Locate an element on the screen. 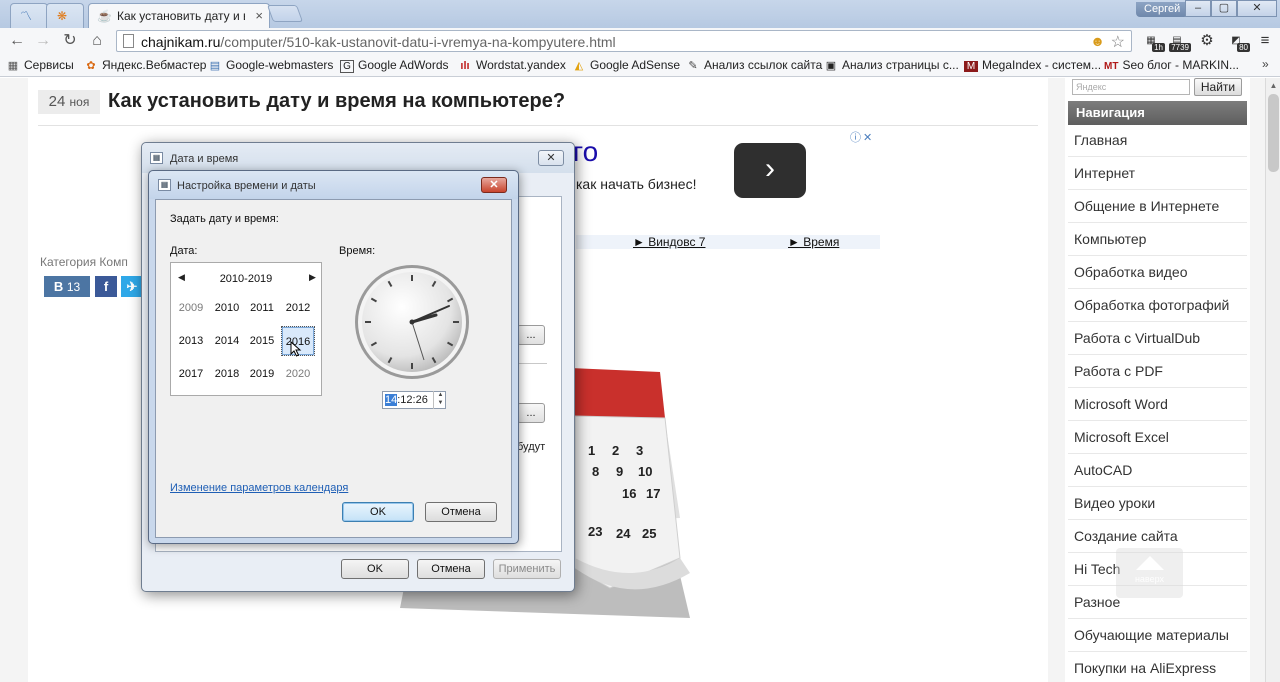 The height and width of the screenshot is (682, 1280). calendar-range-header: 2010-2019 is located at coordinates (246, 279).